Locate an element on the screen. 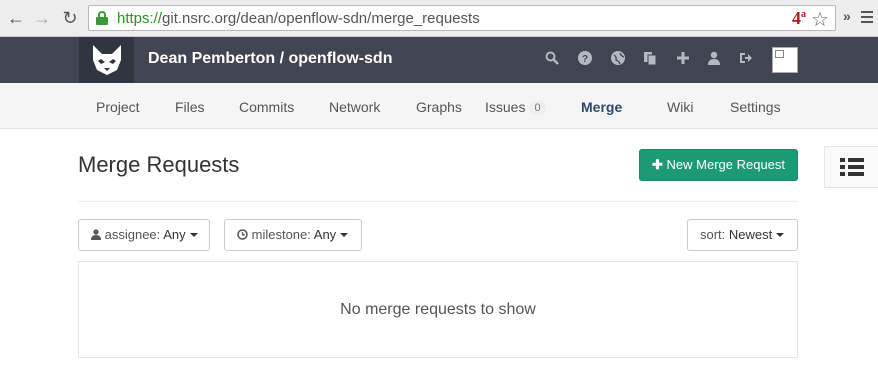 This screenshot has width=878, height=389. sort-dropdown: sort: Newest is located at coordinates (742, 235).